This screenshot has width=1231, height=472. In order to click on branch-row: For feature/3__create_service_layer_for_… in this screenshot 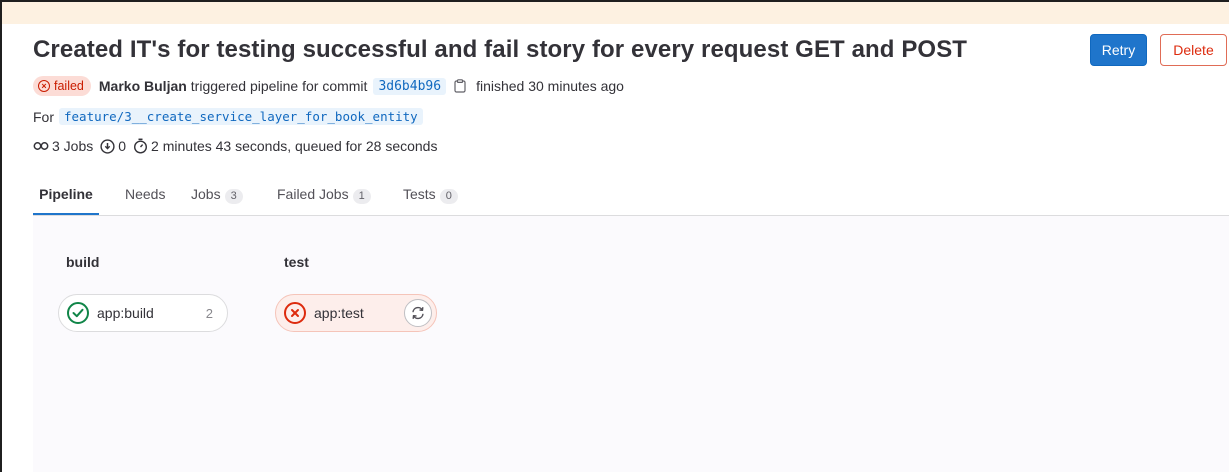, I will do `click(228, 116)`.